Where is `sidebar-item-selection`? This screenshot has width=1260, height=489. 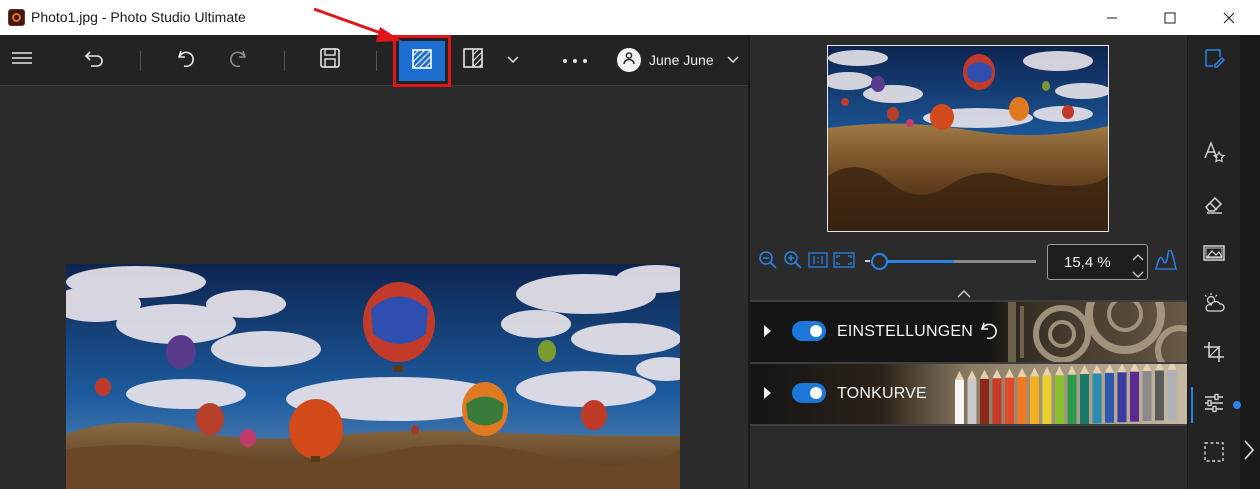
sidebar-item-selection is located at coordinates (1214, 454).